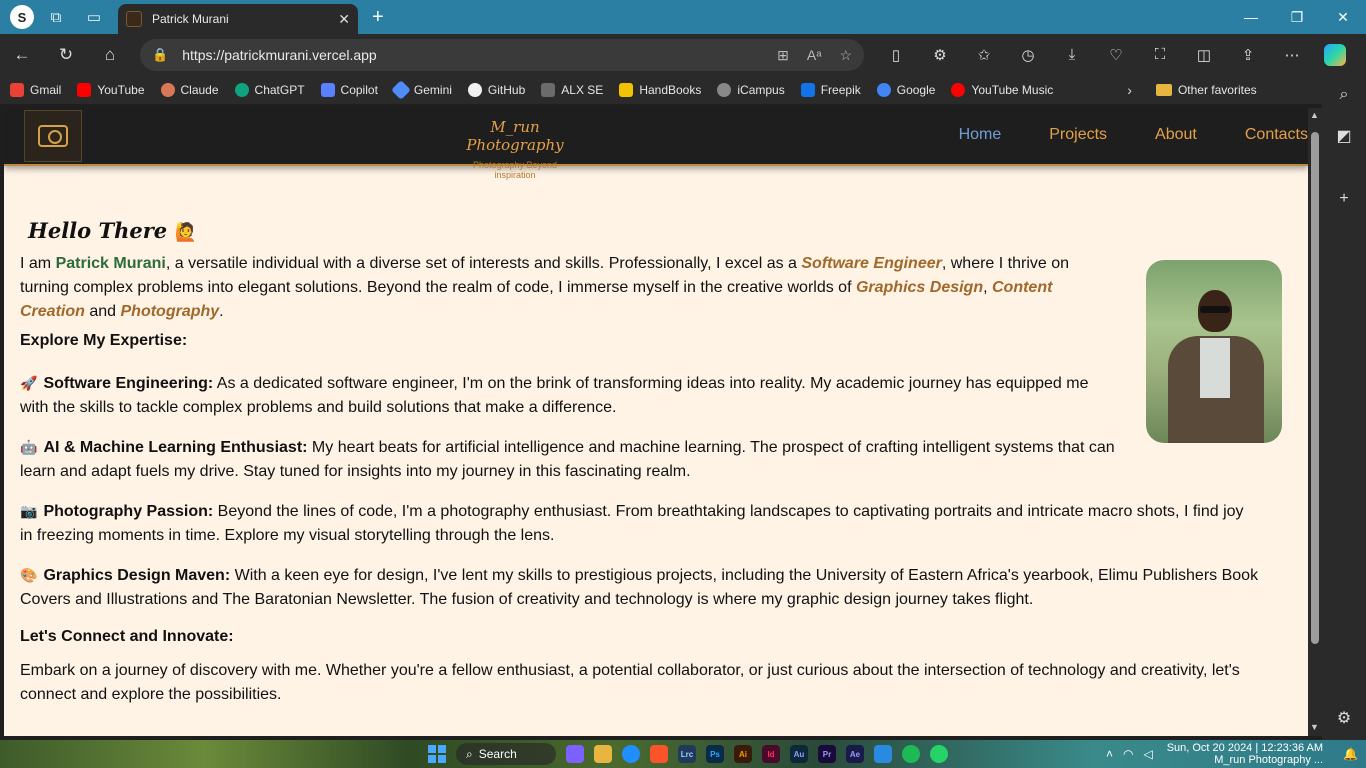 This screenshot has height=768, width=1366. I want to click on camera-logo-icon, so click(53, 136).